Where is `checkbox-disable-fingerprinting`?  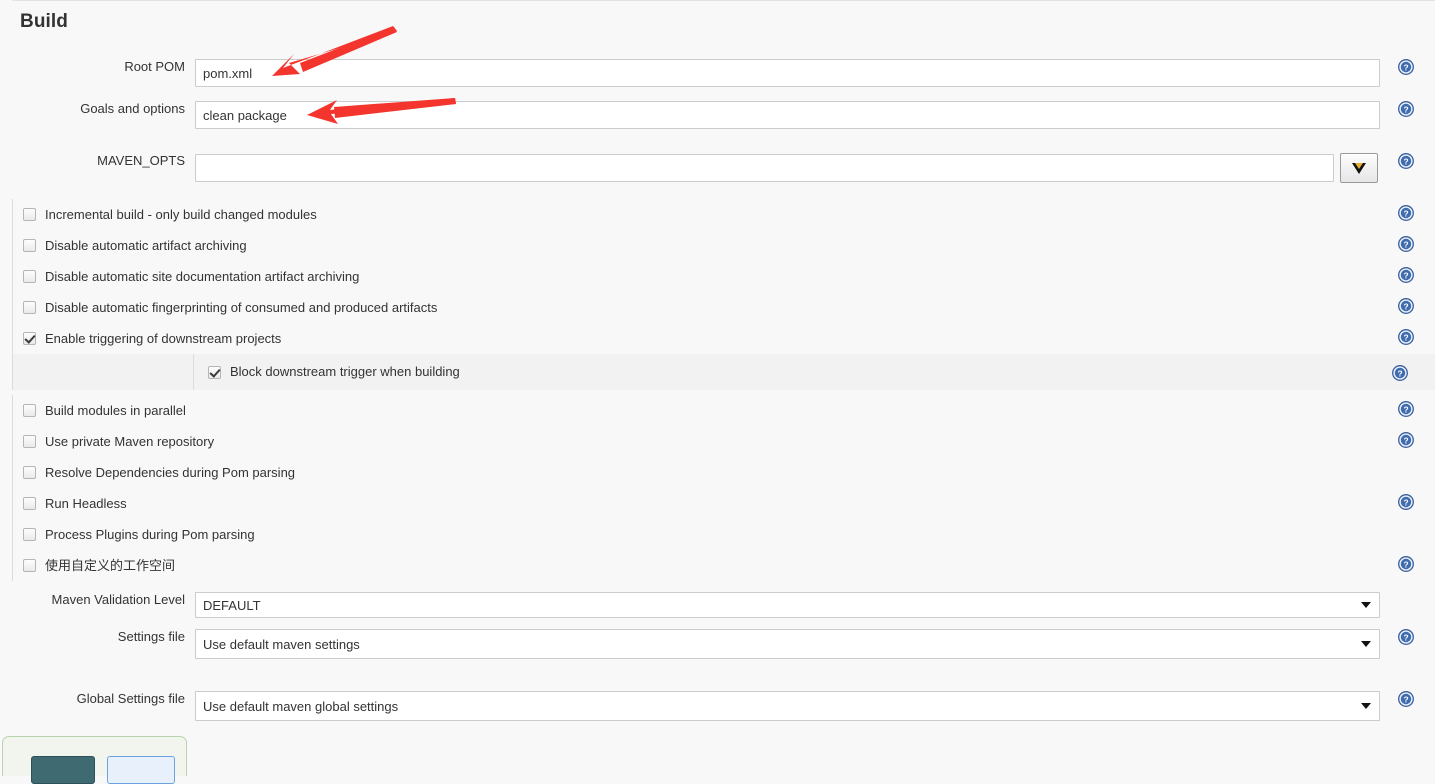 checkbox-disable-fingerprinting is located at coordinates (29, 307).